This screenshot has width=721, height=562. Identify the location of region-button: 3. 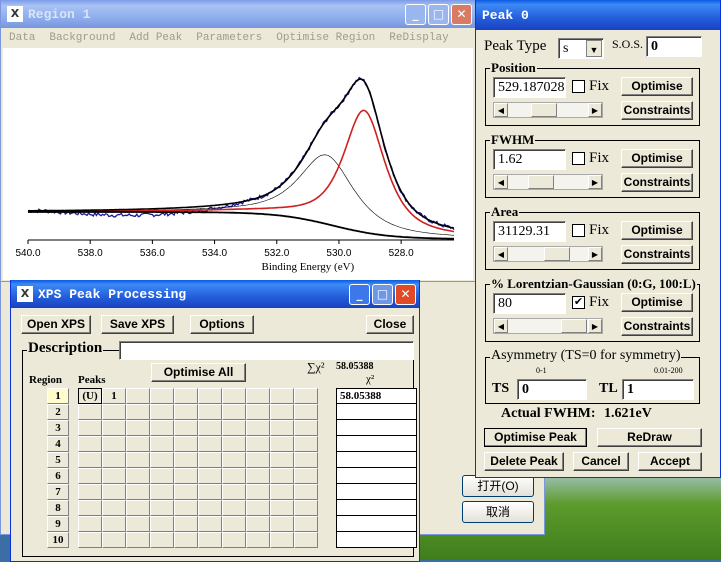
(58, 428).